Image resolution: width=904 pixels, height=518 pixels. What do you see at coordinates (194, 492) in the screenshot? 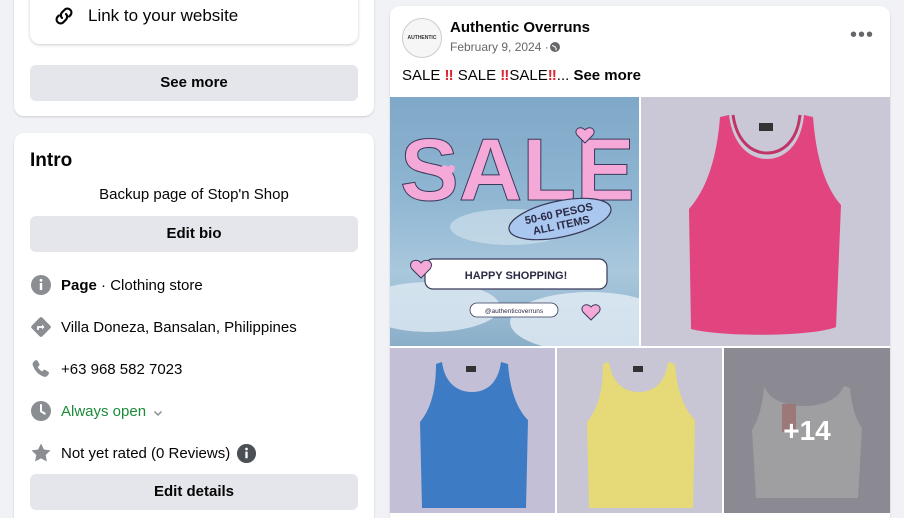
I see `edit-details-button: Edit details` at bounding box center [194, 492].